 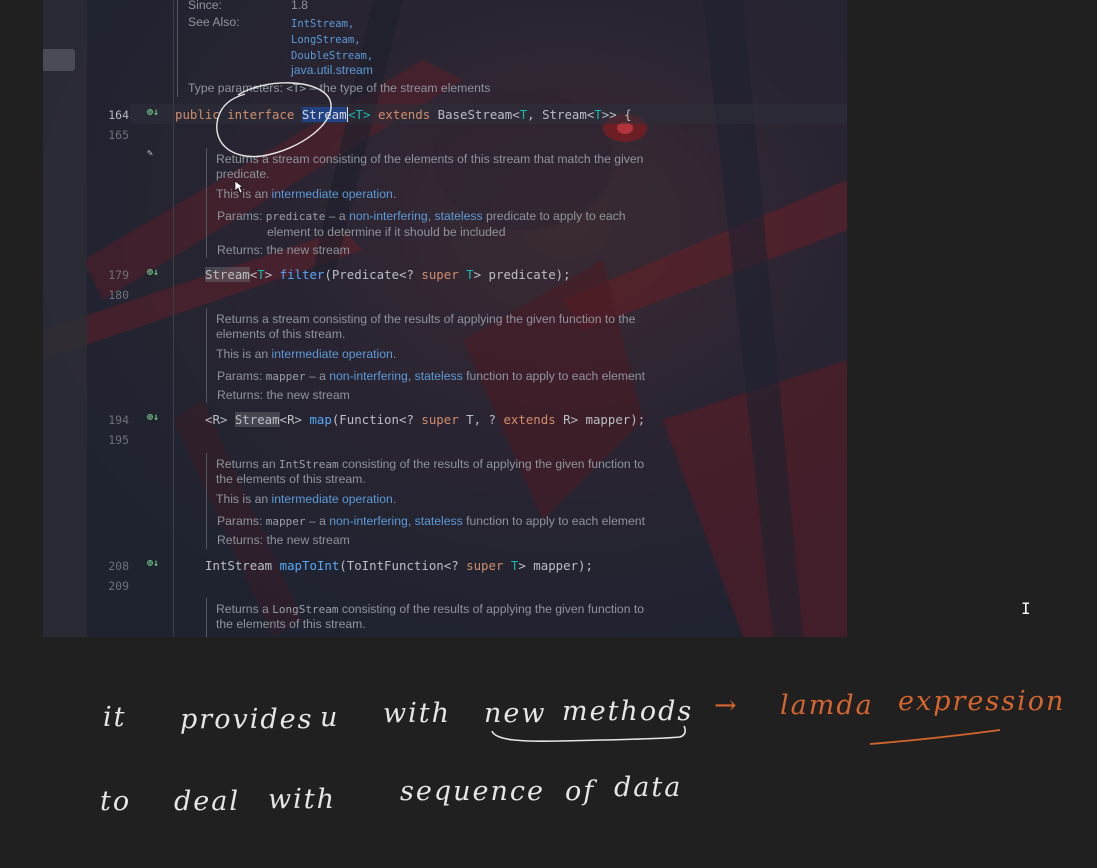 I want to click on handwriting-word: u, so click(x=330, y=717).